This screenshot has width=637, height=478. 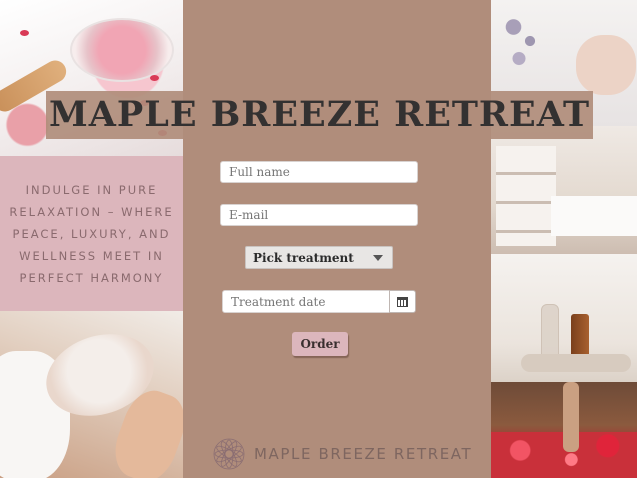 I want to click on calendar-icon, so click(x=402, y=301).